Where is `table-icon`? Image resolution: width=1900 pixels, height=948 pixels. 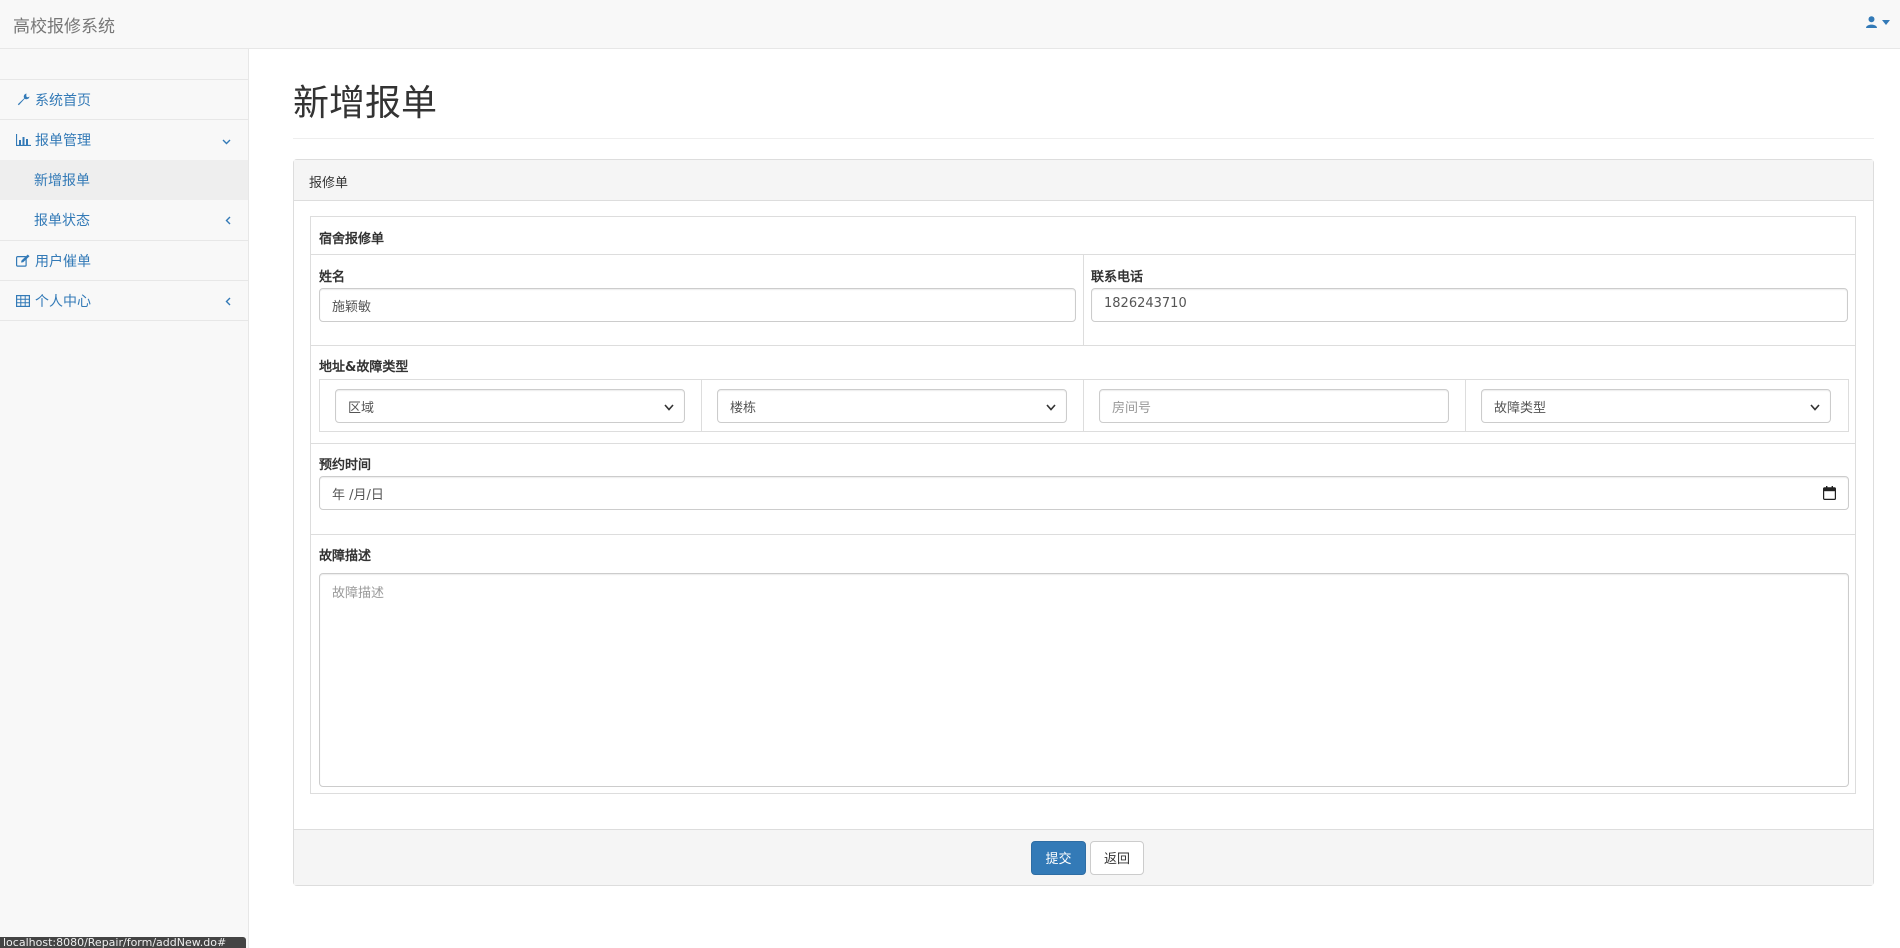
table-icon is located at coordinates (23, 301).